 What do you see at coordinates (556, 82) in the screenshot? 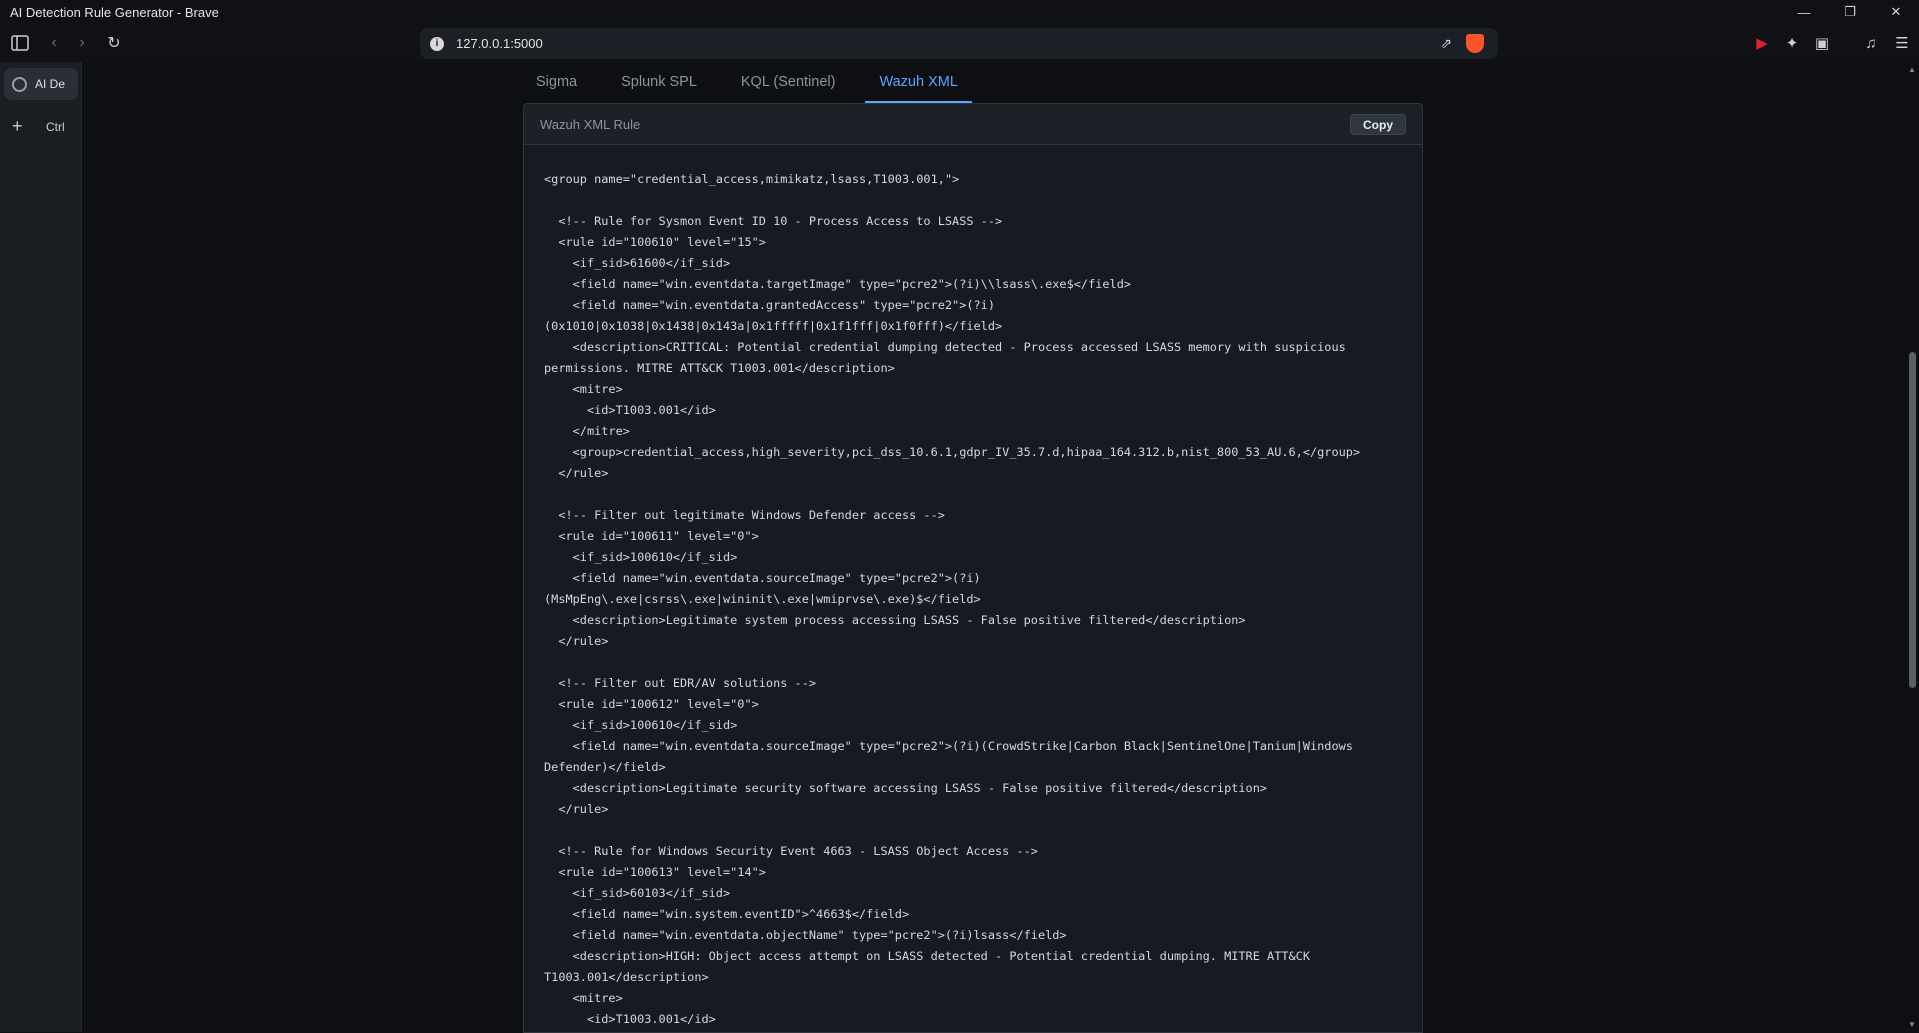
I see `tab-sigma: Sigma` at bounding box center [556, 82].